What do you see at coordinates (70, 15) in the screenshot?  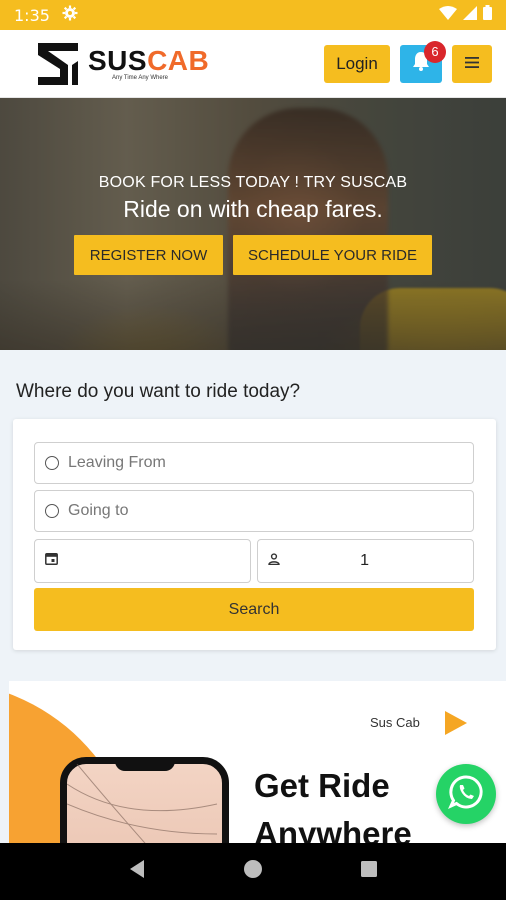 I see `settings-icon` at bounding box center [70, 15].